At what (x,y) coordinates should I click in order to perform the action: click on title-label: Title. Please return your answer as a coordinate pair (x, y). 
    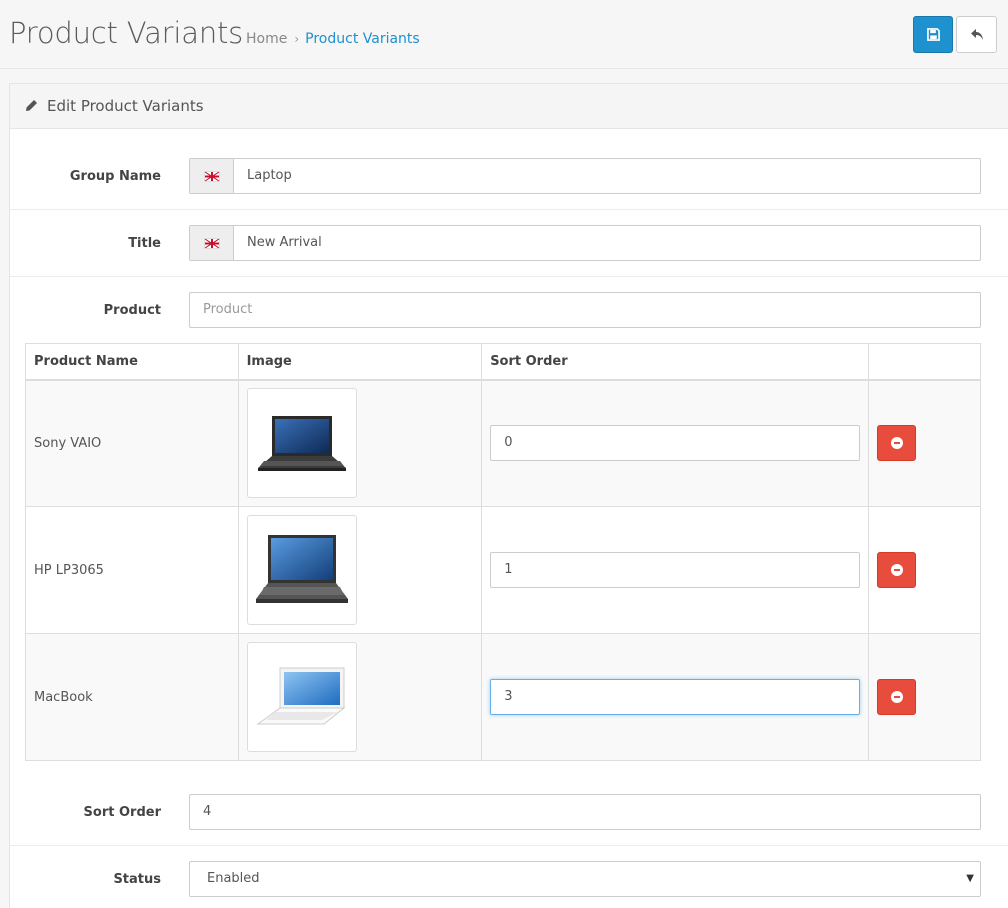
    Looking at the image, I should click on (144, 243).